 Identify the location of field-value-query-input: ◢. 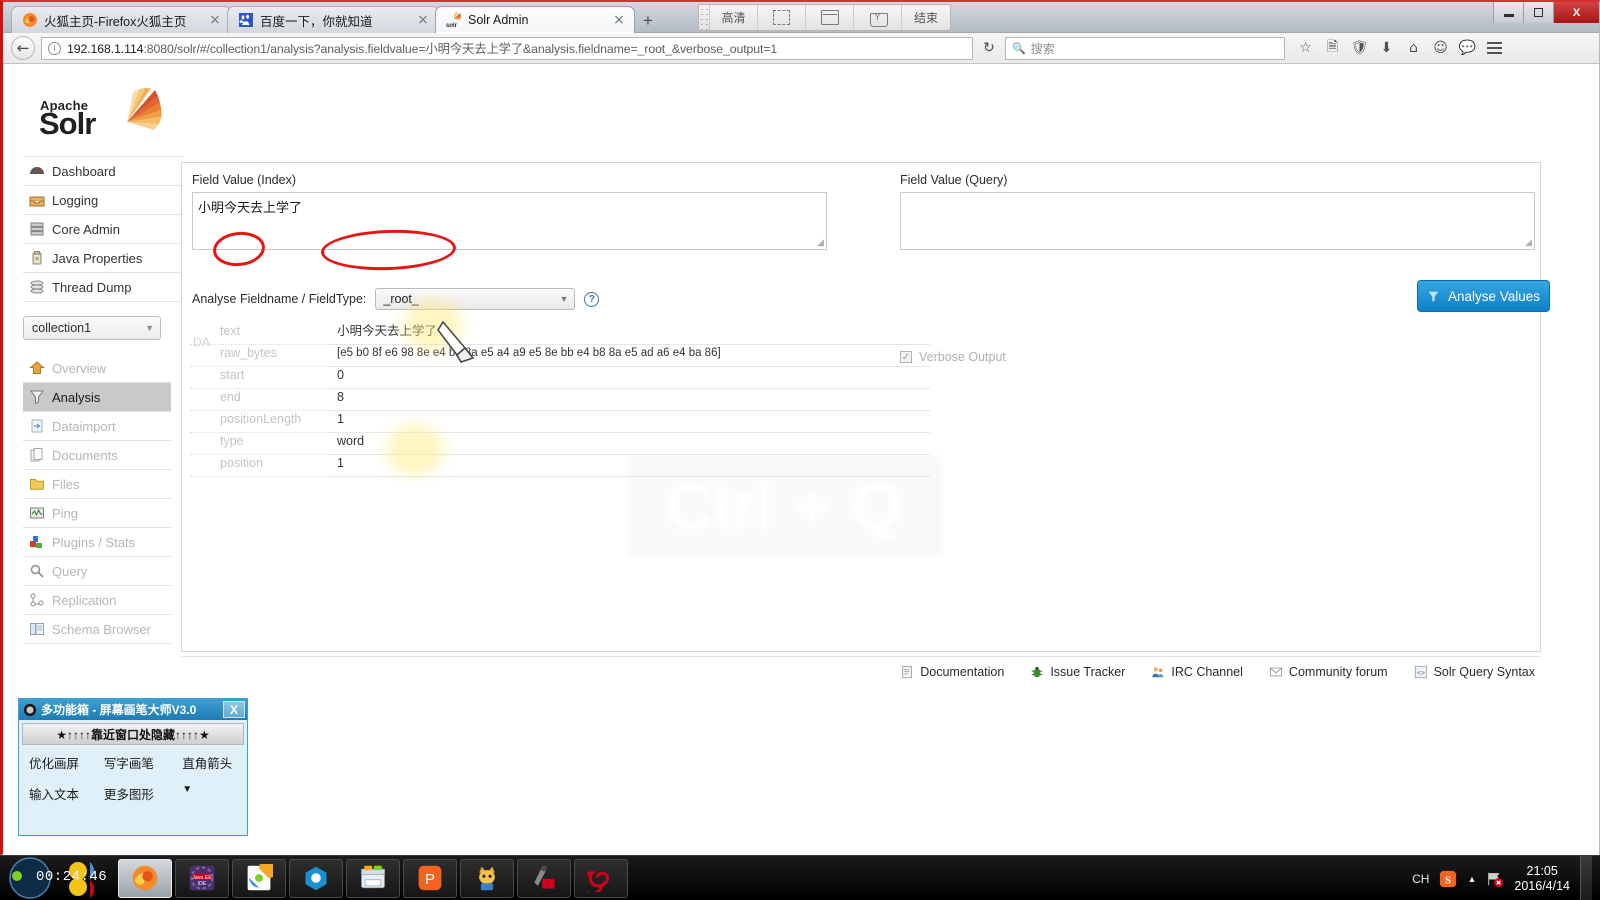
(1217, 221).